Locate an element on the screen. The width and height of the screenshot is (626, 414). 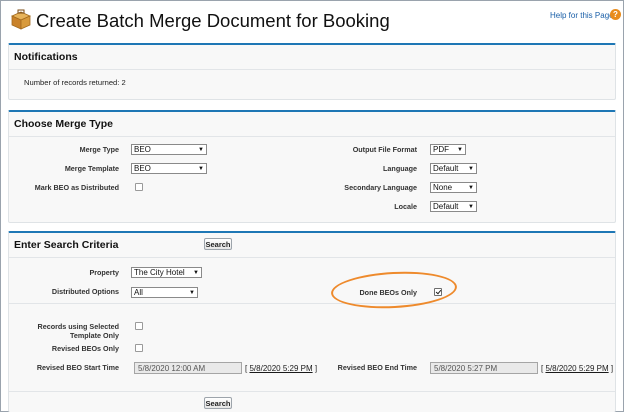
search-button-top: Search is located at coordinates (218, 244).